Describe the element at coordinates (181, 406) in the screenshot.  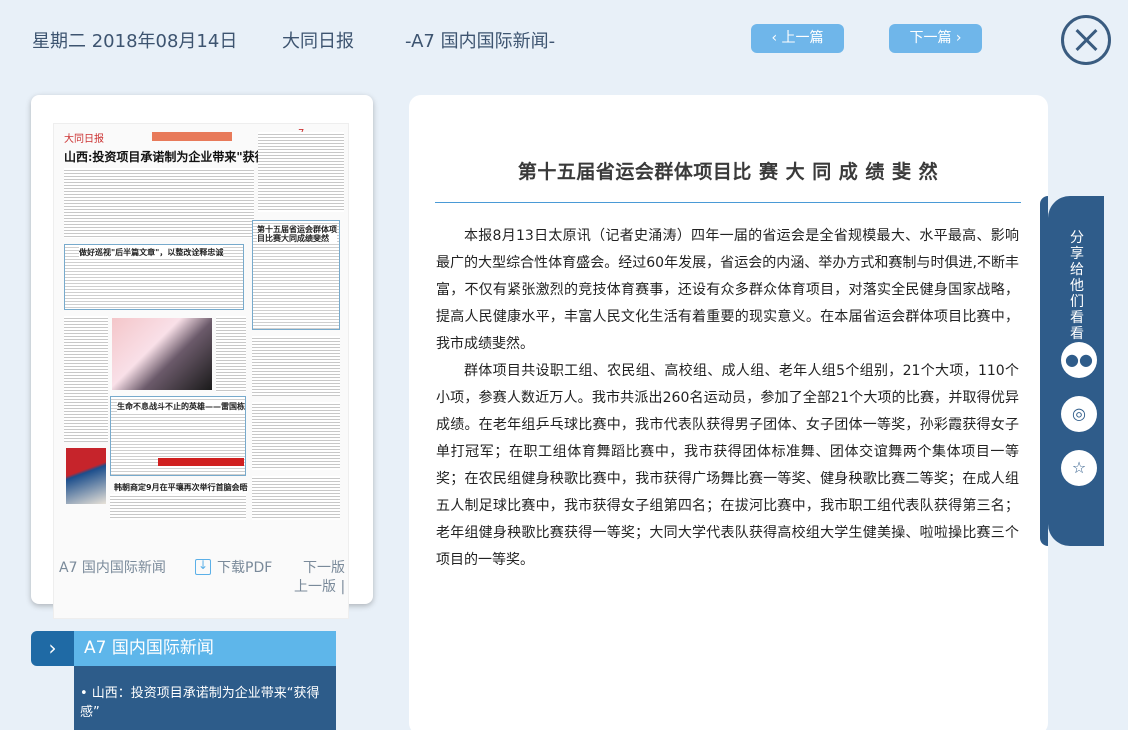
I see `thumbnail-box-title: 生命不息战斗不止的英雄——雷国栋` at that location.